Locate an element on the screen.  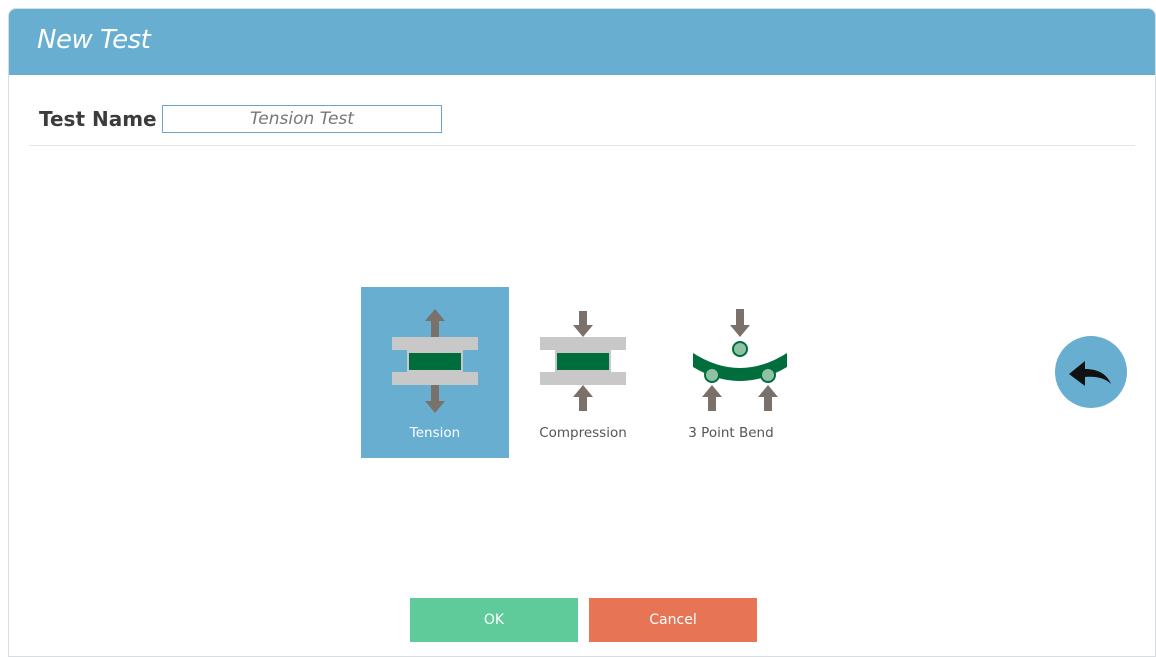
three-point-bend-icon is located at coordinates (740, 360).